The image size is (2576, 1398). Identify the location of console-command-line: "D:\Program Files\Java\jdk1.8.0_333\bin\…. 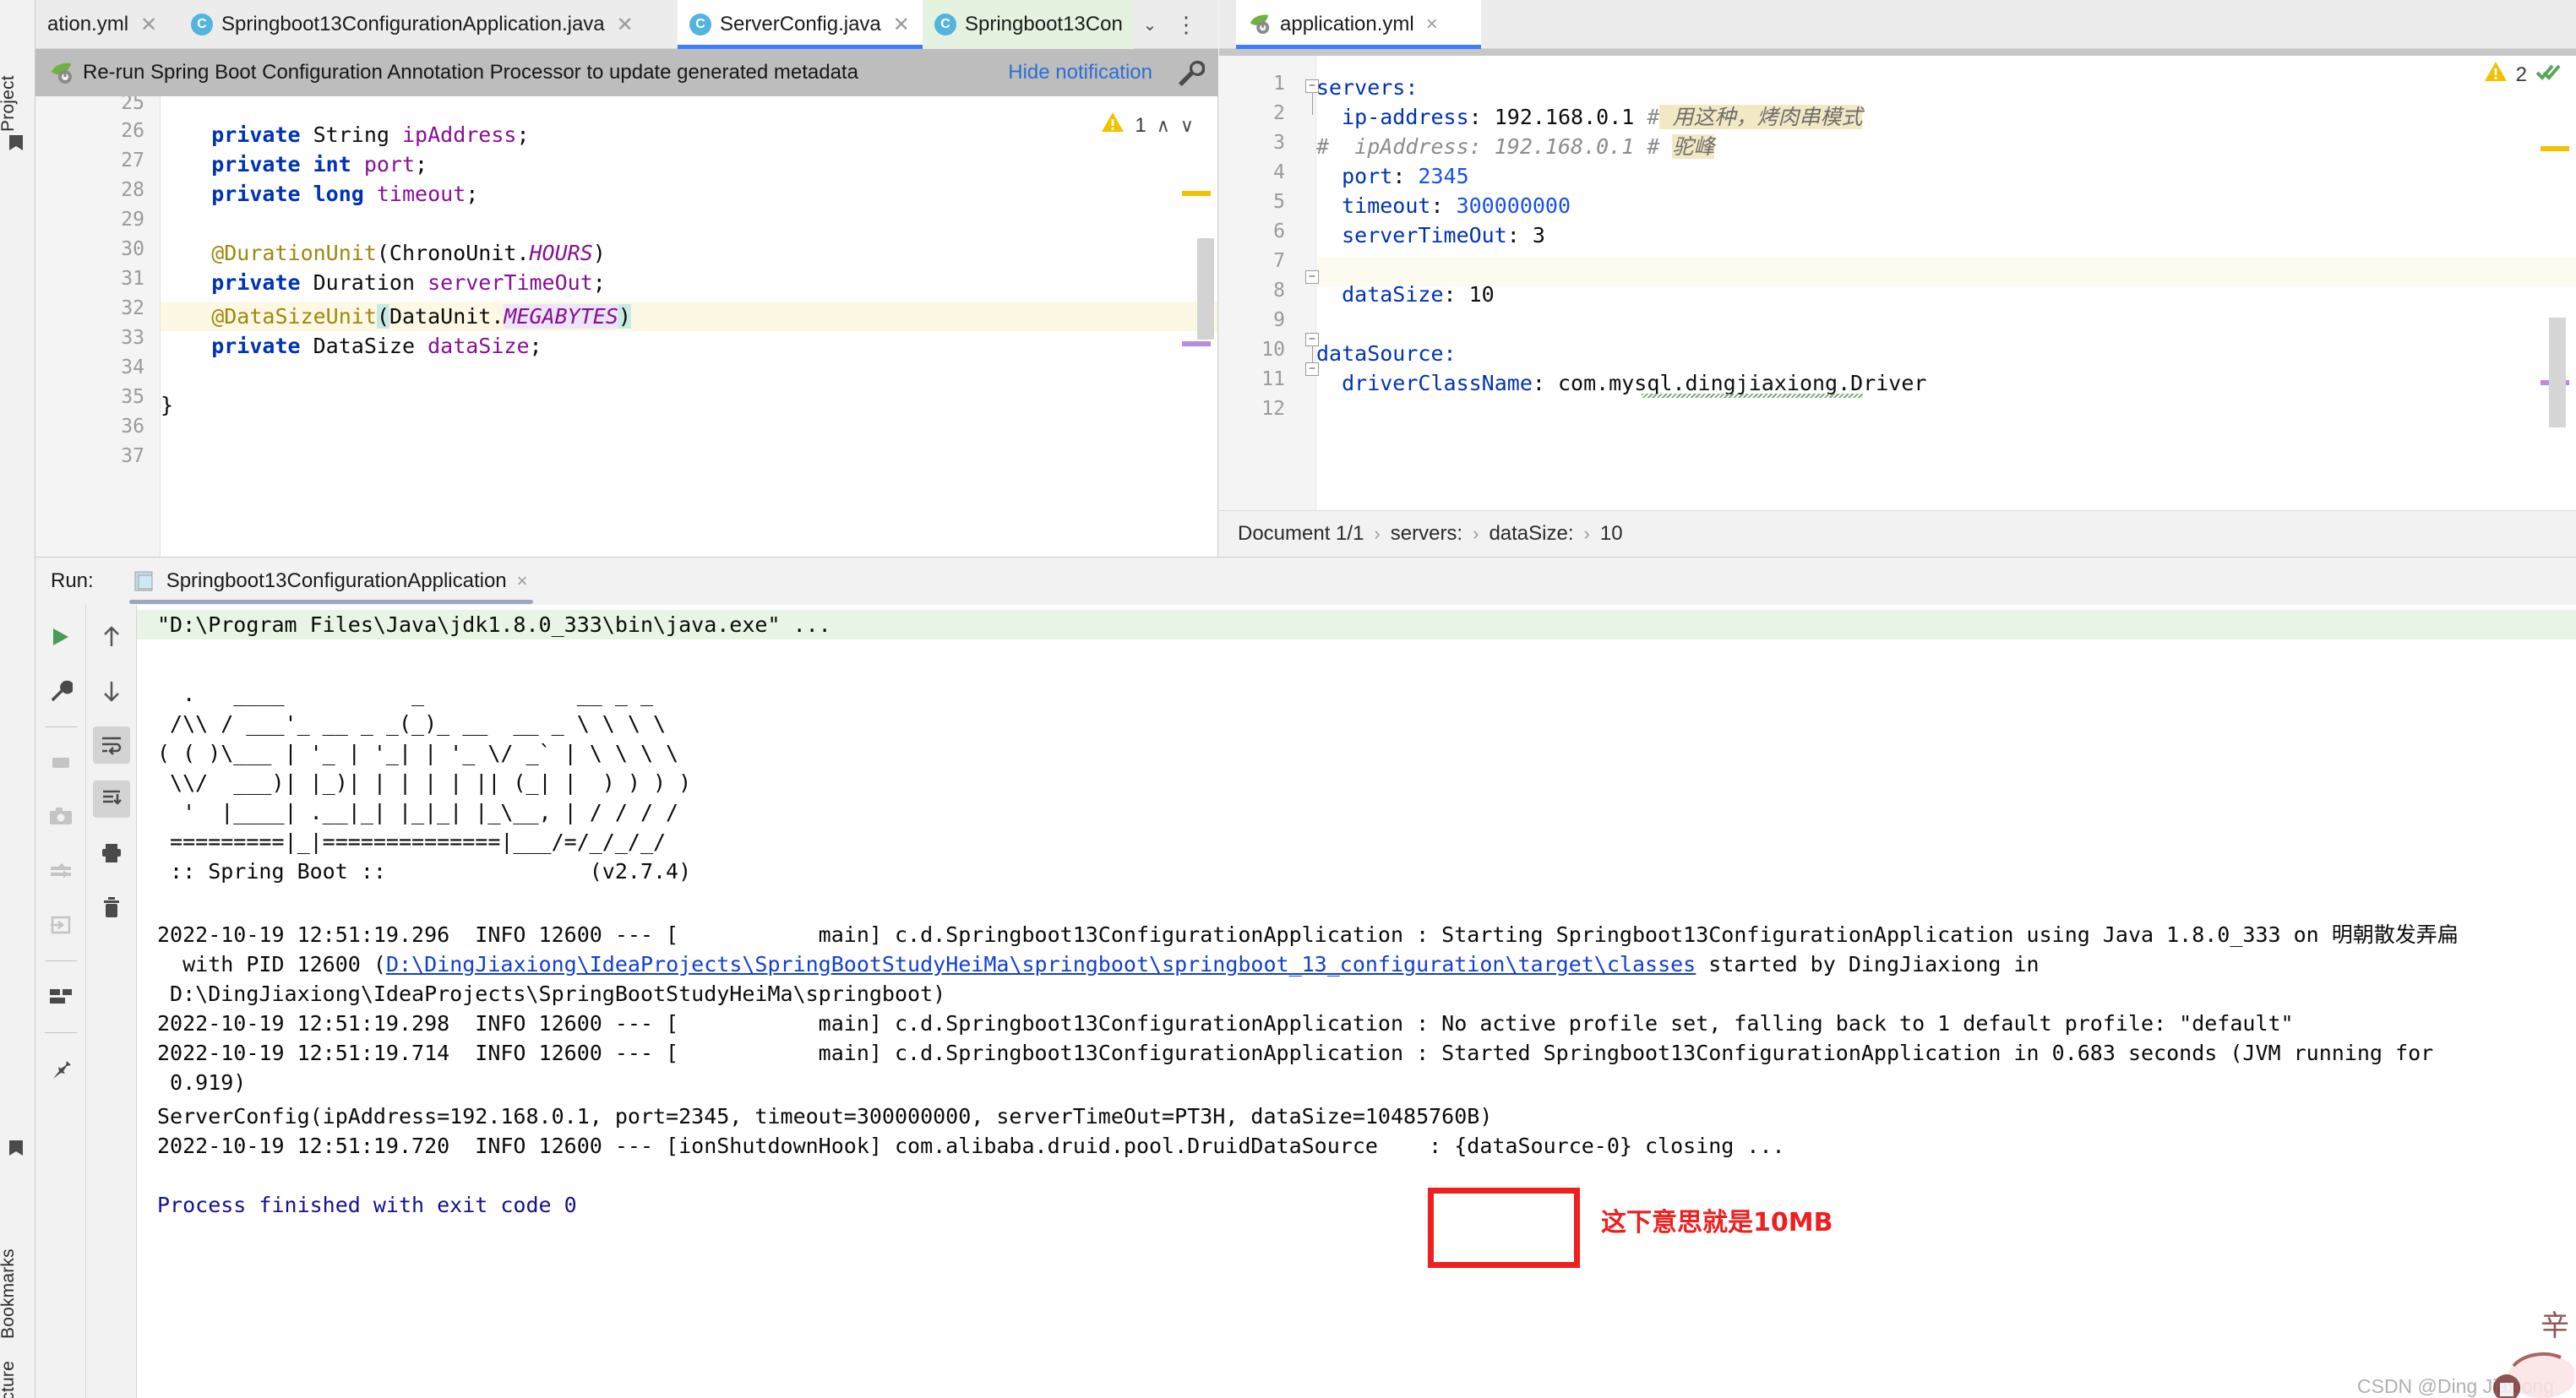
(1356, 624).